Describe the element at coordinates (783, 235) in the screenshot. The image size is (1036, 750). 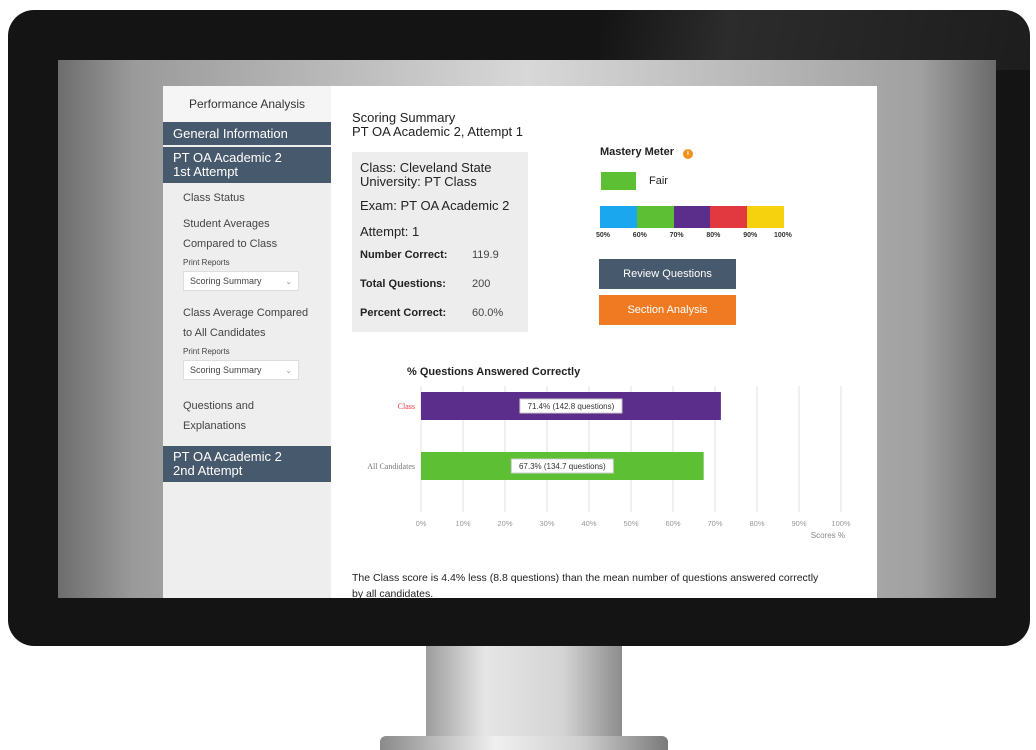
I see `mastery-meter-tick: 100%` at that location.